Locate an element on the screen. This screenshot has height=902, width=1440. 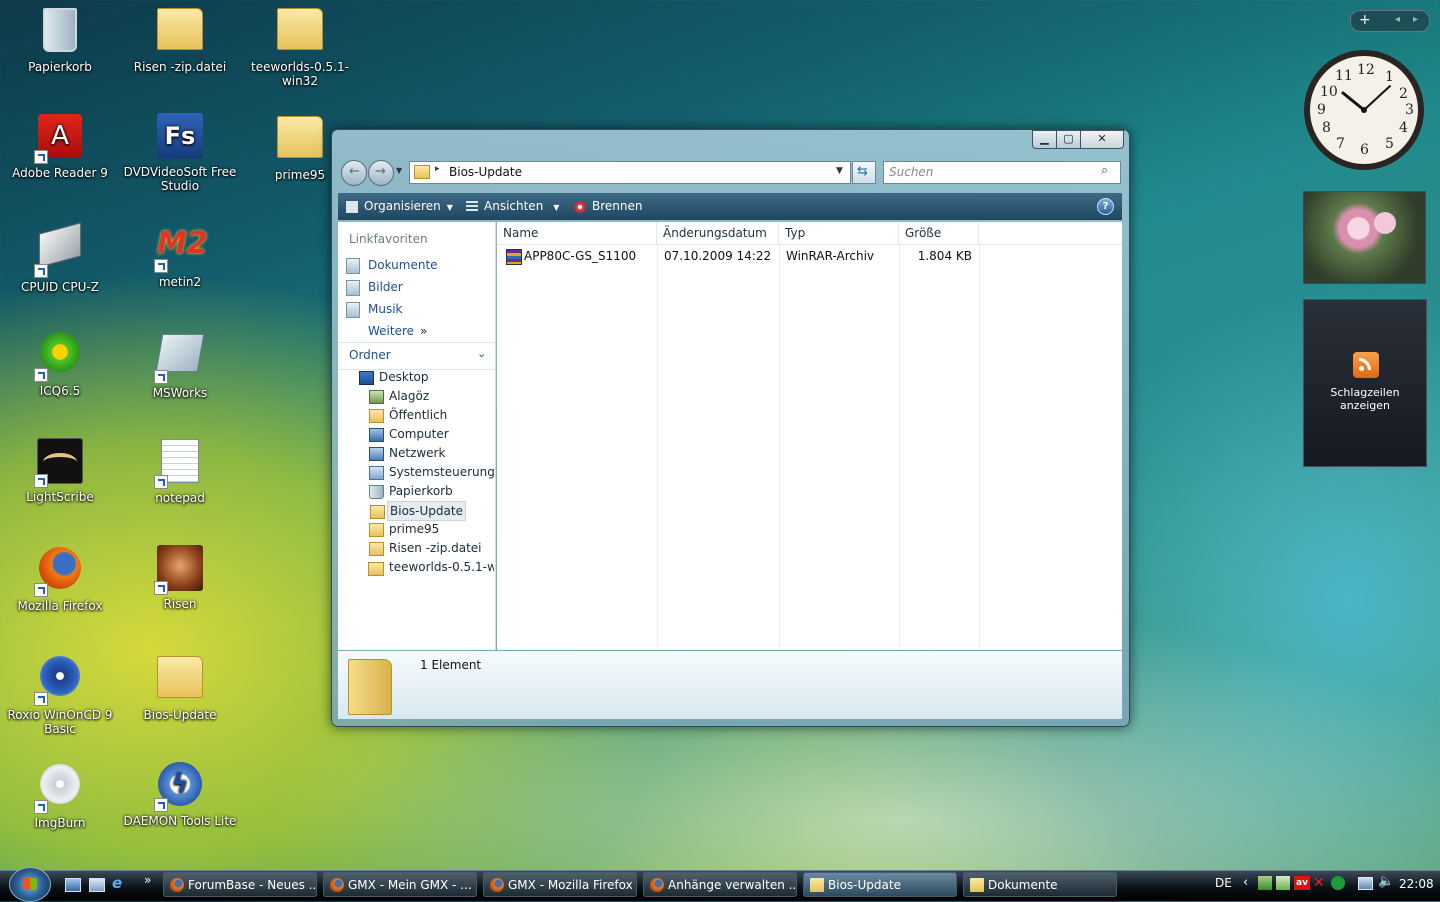
start-button is located at coordinates (30, 884).